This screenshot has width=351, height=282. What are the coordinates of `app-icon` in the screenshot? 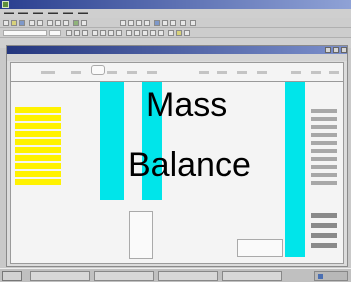 It's located at (5, 4).